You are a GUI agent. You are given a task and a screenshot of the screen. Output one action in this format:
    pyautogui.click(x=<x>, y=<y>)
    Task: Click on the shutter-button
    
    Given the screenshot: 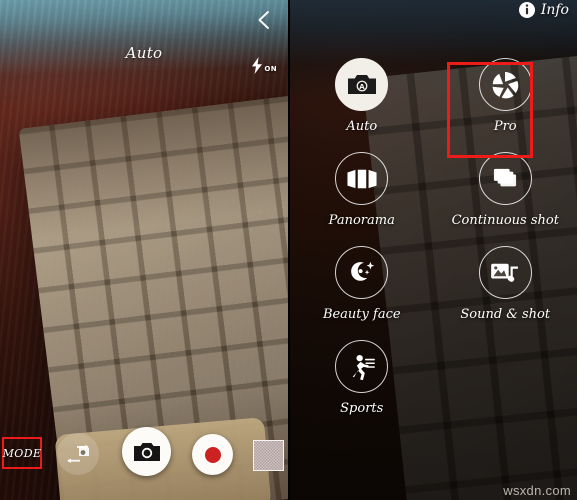 What is the action you would take?
    pyautogui.click(x=146, y=451)
    